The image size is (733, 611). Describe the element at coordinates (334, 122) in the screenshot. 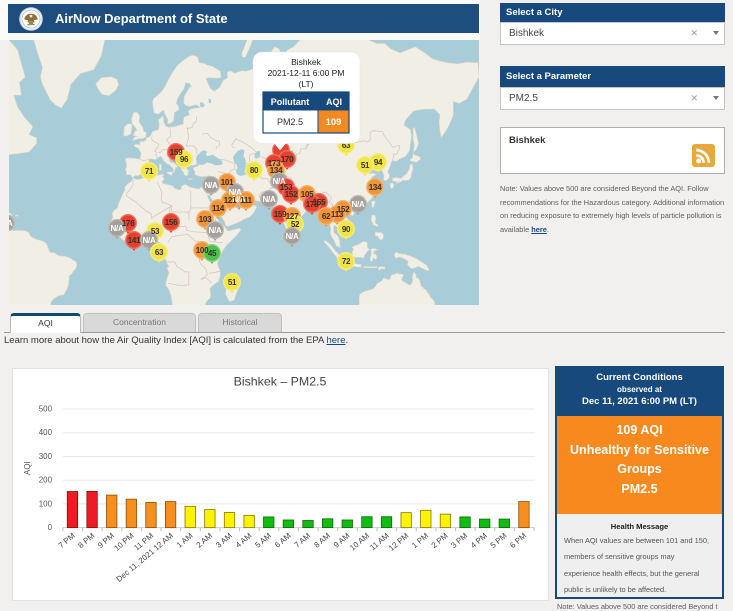

I see `svg-text: 109` at that location.